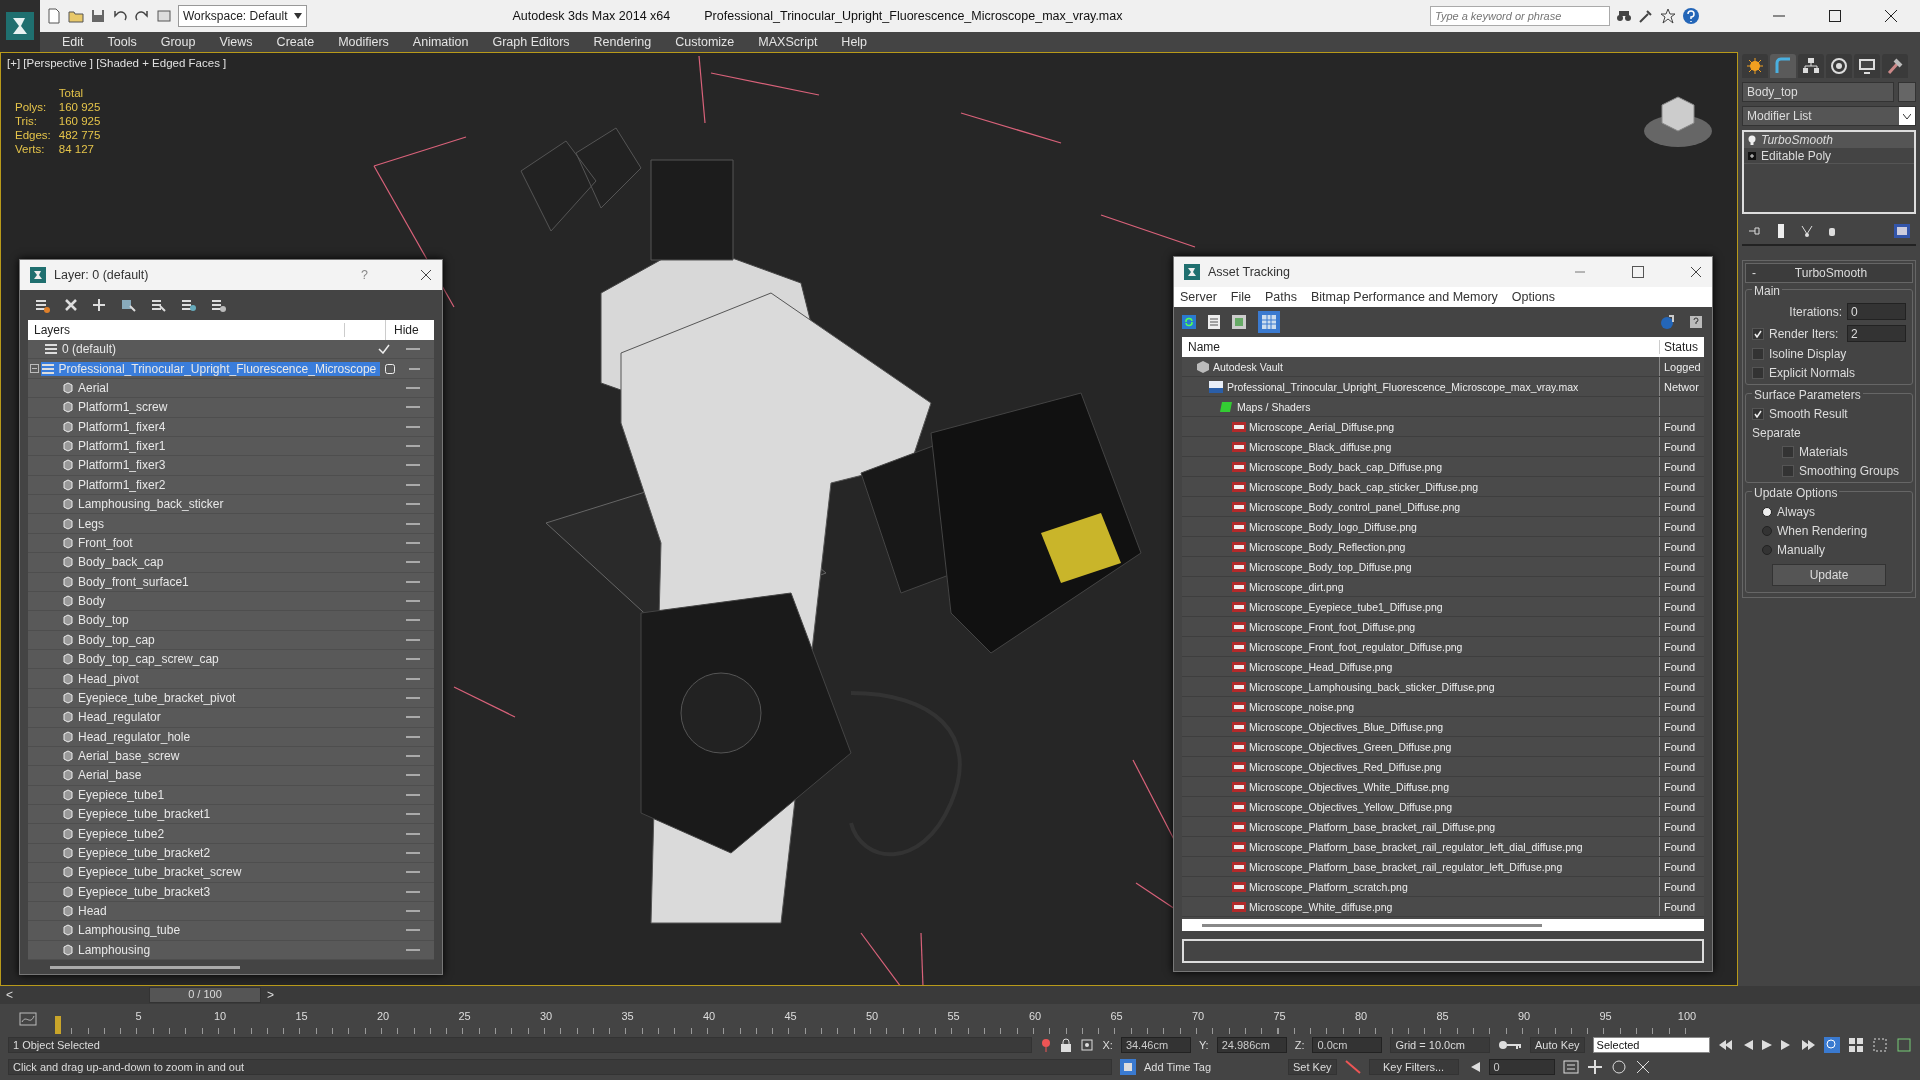 This screenshot has width=1920, height=1080. What do you see at coordinates (1404, 297) in the screenshot?
I see `menu-item: Bitmap Performance and Memory` at bounding box center [1404, 297].